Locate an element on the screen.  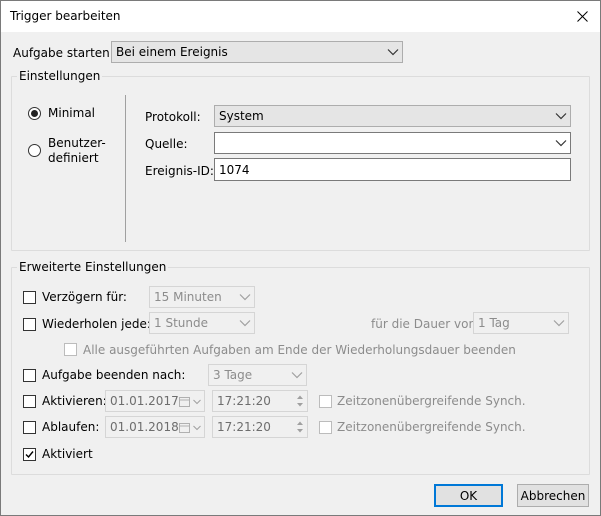
activate-time-spinner: 17:21:20 is located at coordinates (260, 401).